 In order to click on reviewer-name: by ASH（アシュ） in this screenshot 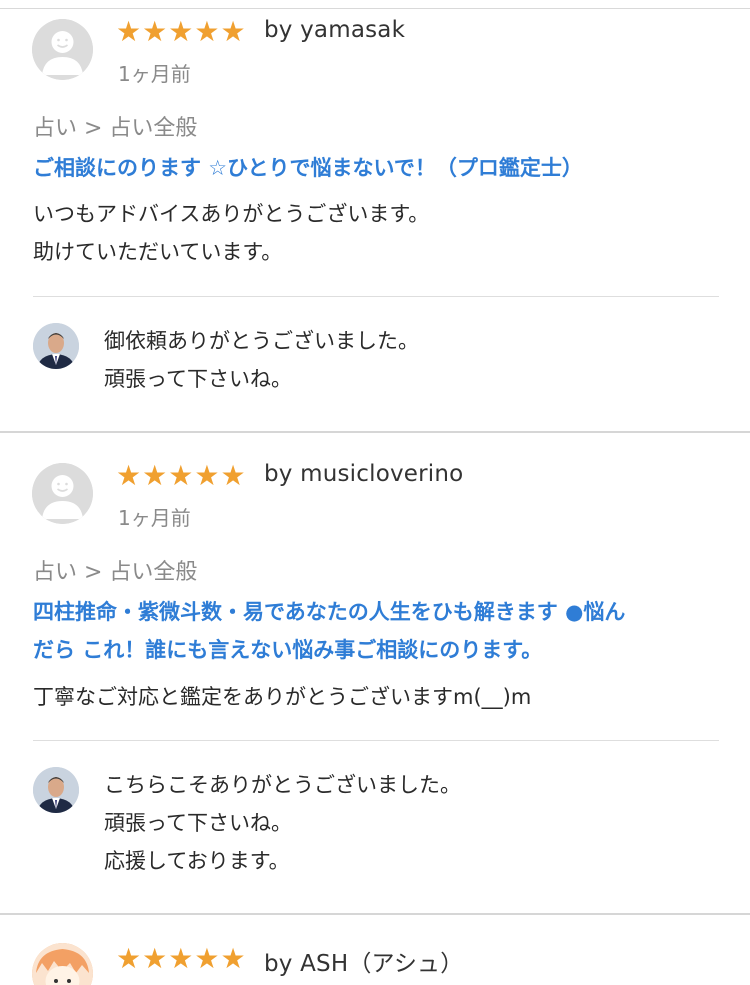, I will do `click(363, 961)`.